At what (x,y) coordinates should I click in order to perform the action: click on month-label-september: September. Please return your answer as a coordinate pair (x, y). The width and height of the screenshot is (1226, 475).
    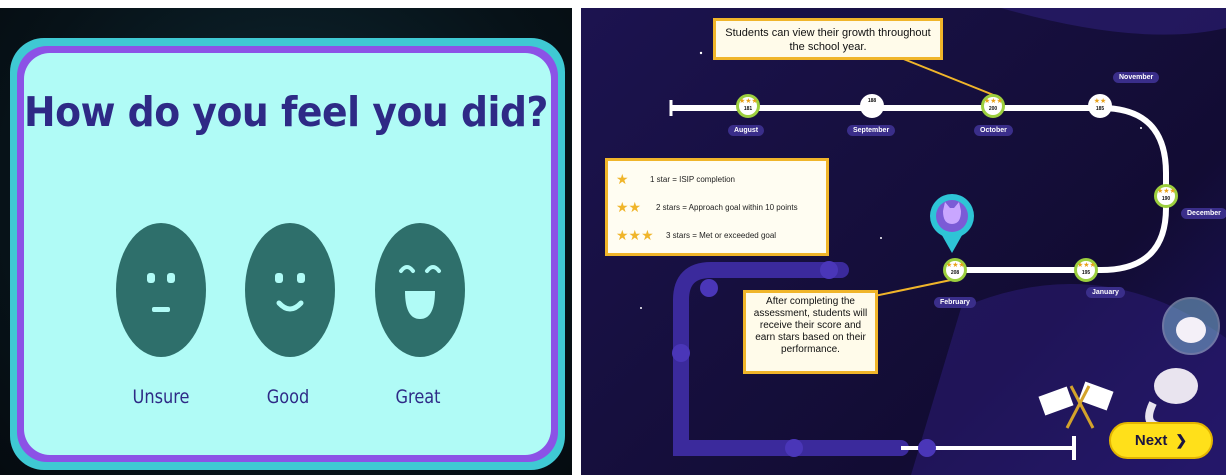
    Looking at the image, I should click on (871, 130).